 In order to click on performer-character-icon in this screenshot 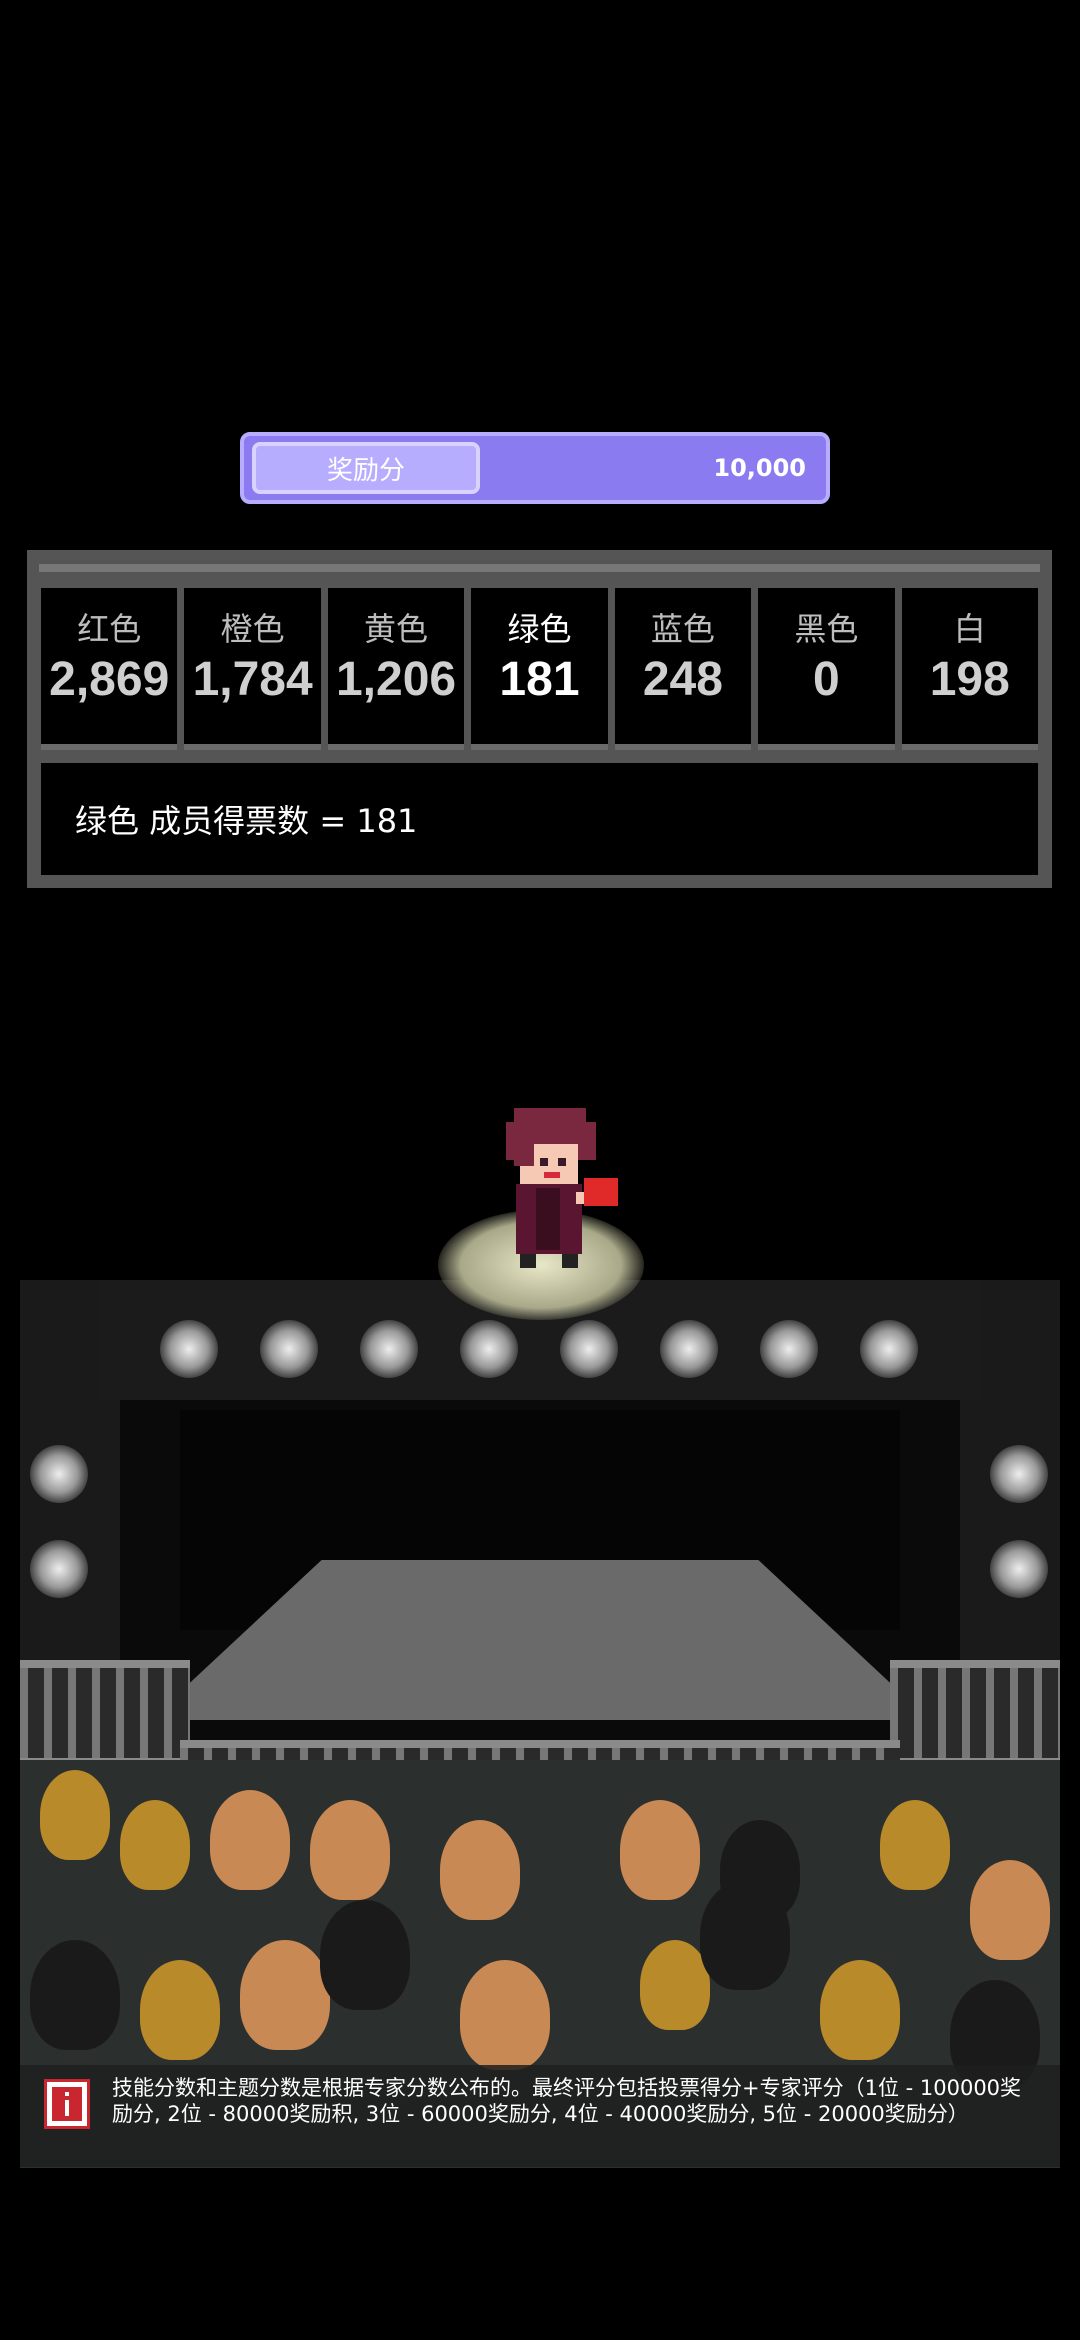, I will do `click(562, 1188)`.